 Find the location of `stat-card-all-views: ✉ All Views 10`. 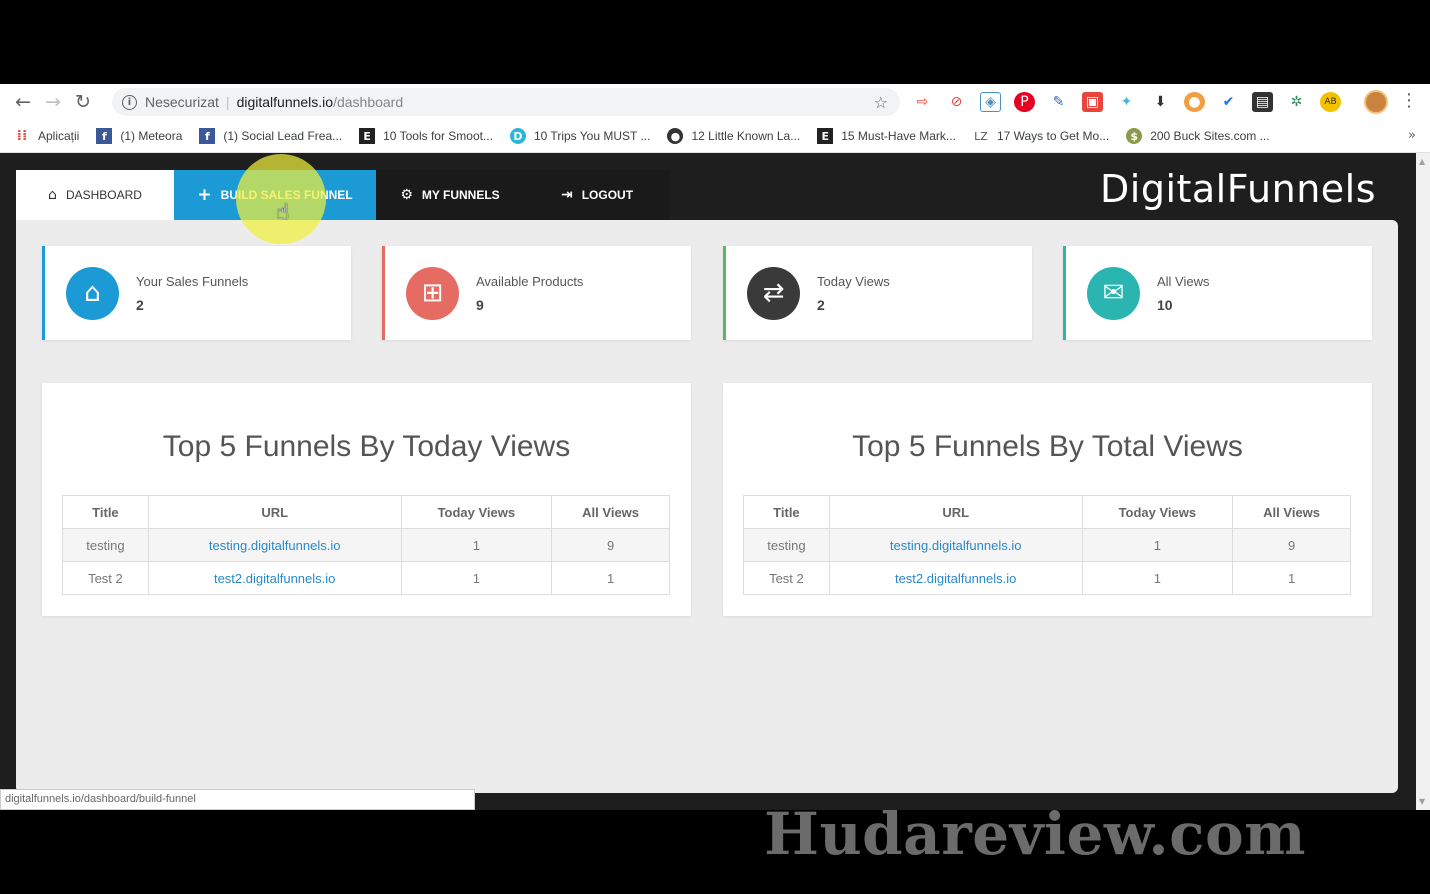

stat-card-all-views: ✉ All Views 10 is located at coordinates (1217, 293).